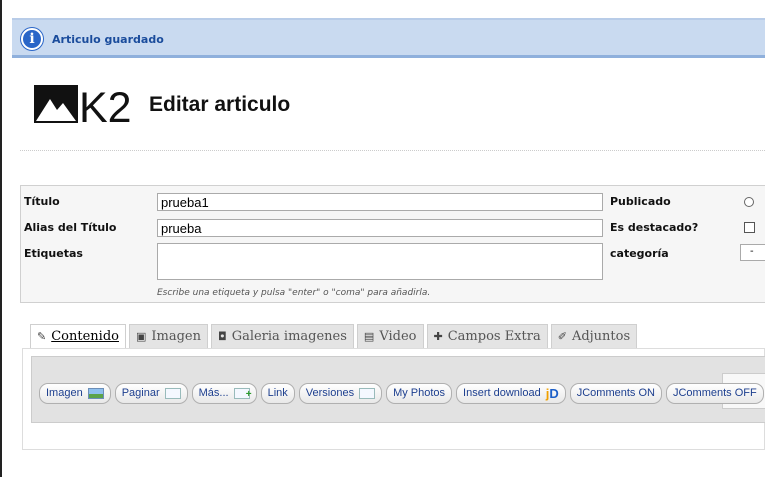 Image resolution: width=765 pixels, height=477 pixels. What do you see at coordinates (380, 202) in the screenshot?
I see `title-input` at bounding box center [380, 202].